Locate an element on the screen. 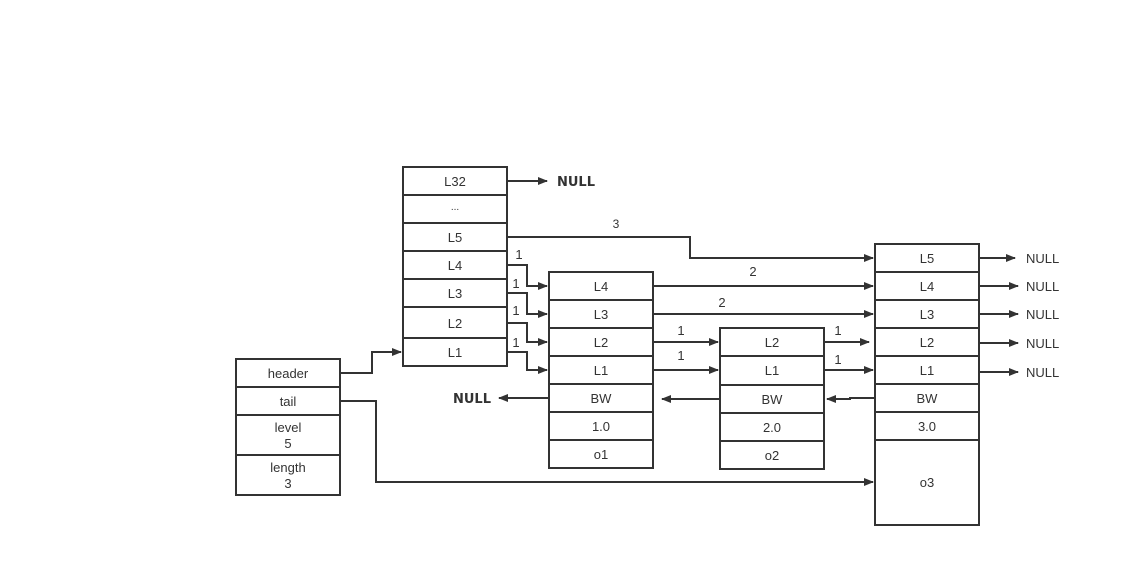 This screenshot has width=1130, height=586. o1-backward-null-label: NULL is located at coordinates (472, 399).